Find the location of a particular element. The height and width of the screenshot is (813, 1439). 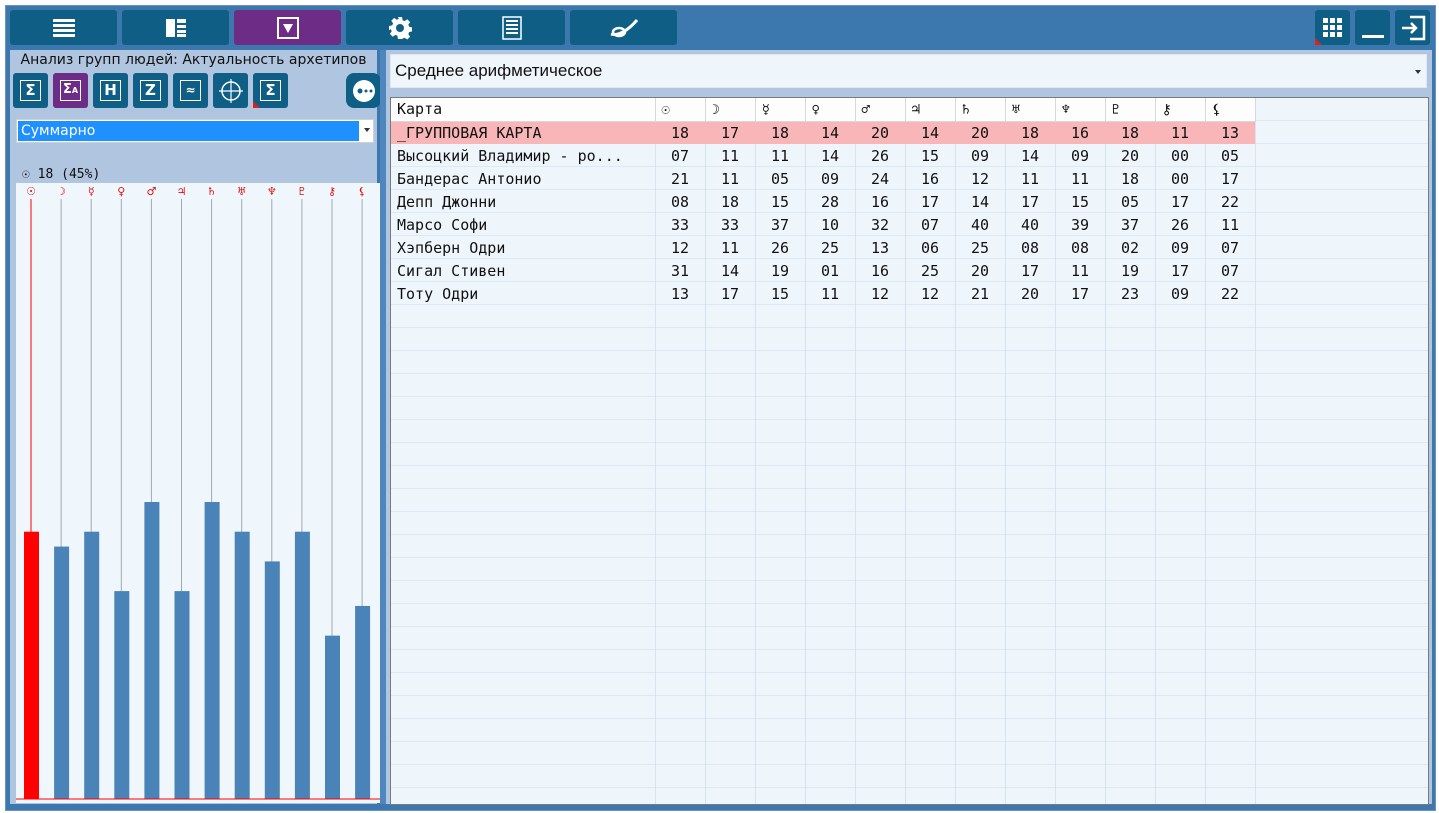

settings-button is located at coordinates (399, 27).